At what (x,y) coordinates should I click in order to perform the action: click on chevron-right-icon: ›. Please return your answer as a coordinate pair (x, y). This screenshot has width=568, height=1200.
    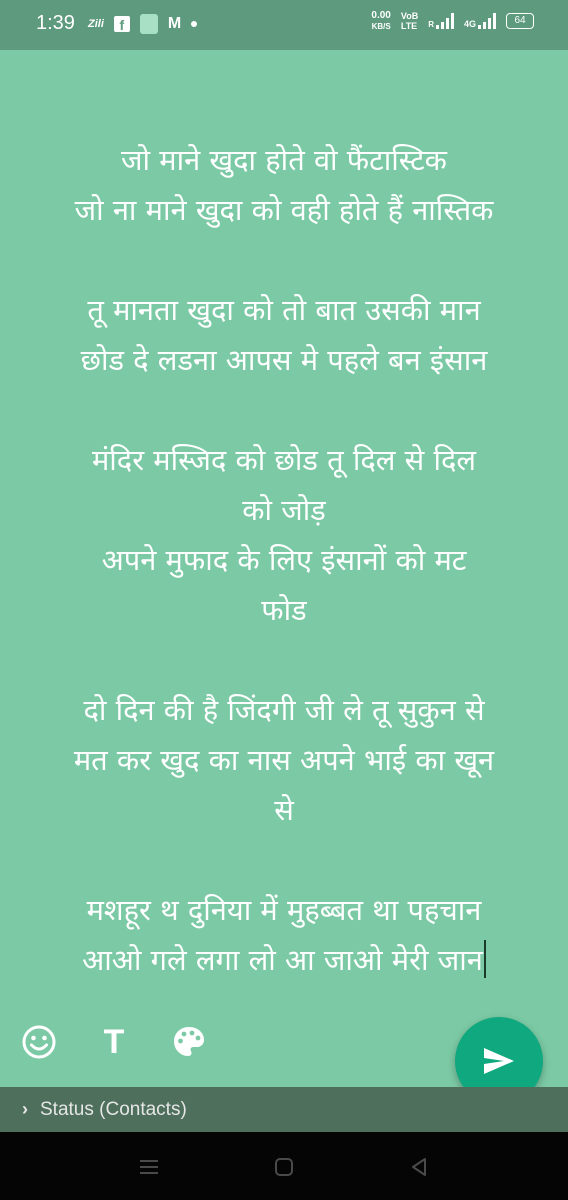
    Looking at the image, I should click on (25, 1109).